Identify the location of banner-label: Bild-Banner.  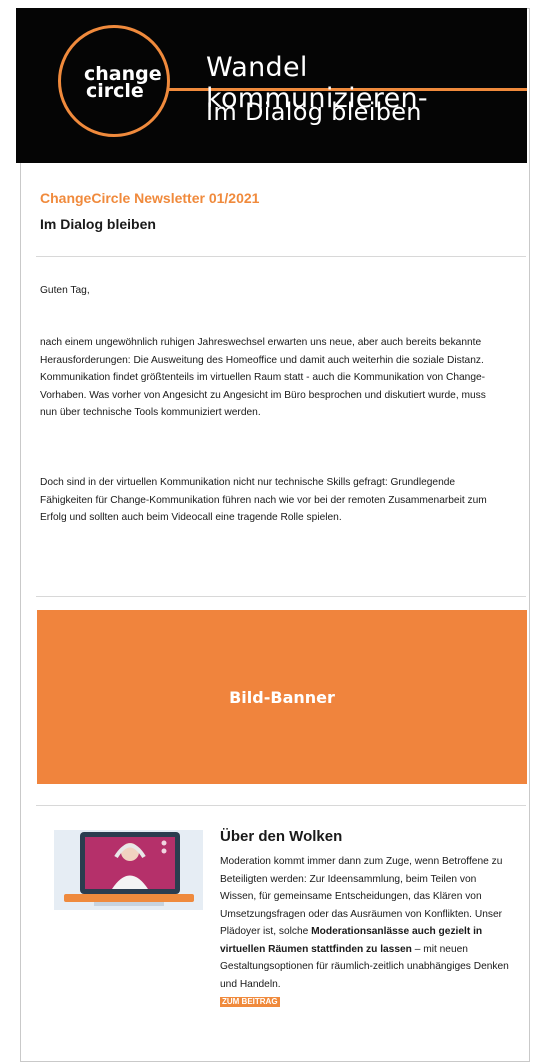
(282, 697).